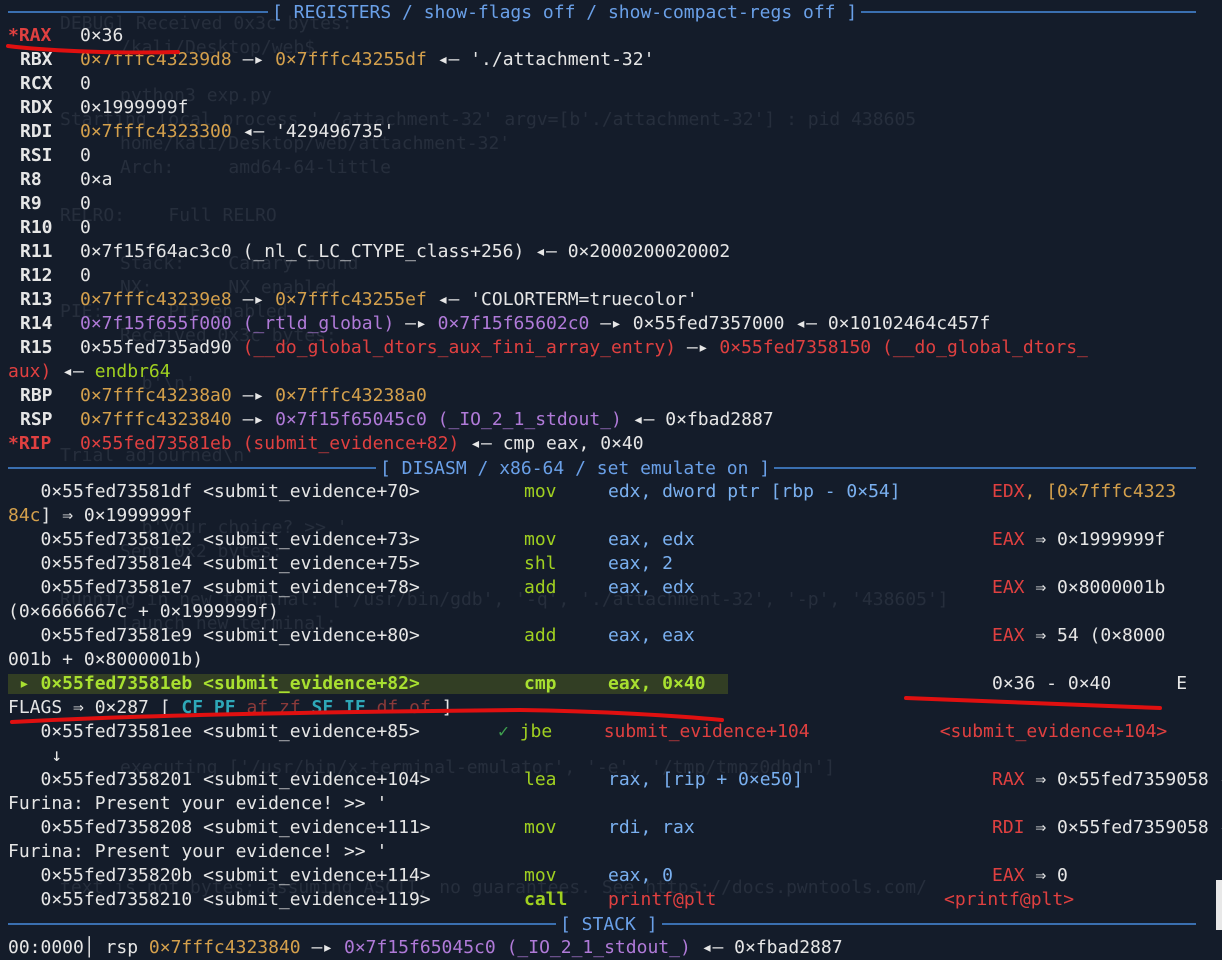 The width and height of the screenshot is (1222, 960). Describe the element at coordinates (156, 419) in the screenshot. I see `reg-value-part: 0×7fffc4323840` at that location.